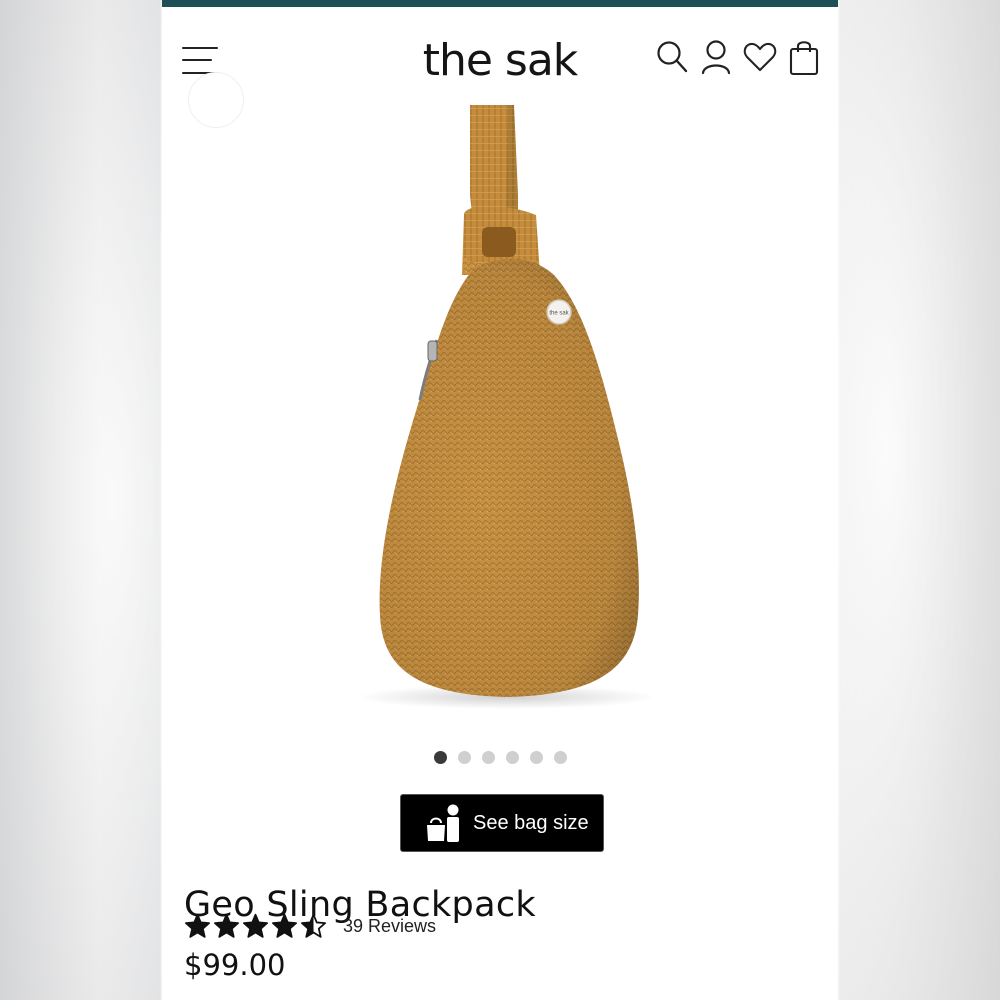 The height and width of the screenshot is (1000, 1000). Describe the element at coordinates (716, 57) in the screenshot. I see `account-icon` at that location.